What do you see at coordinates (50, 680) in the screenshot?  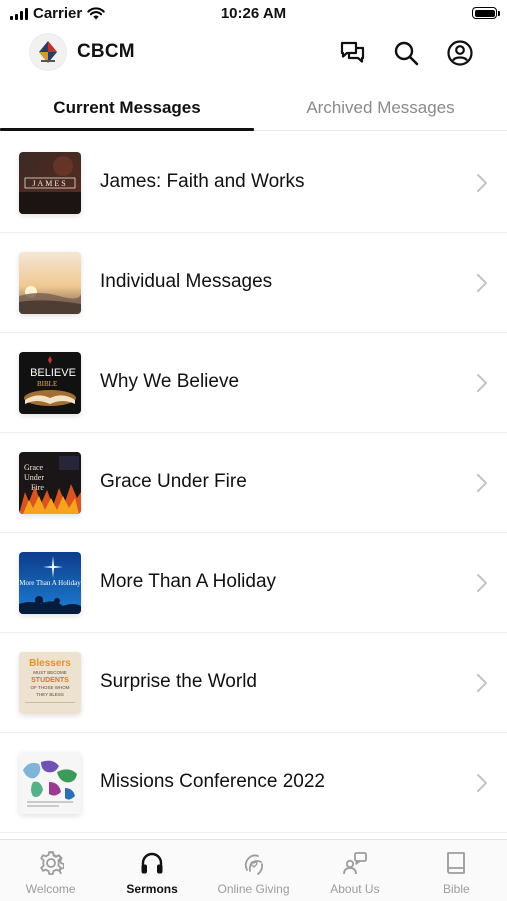 I see `svg-text: STUDENTS` at bounding box center [50, 680].